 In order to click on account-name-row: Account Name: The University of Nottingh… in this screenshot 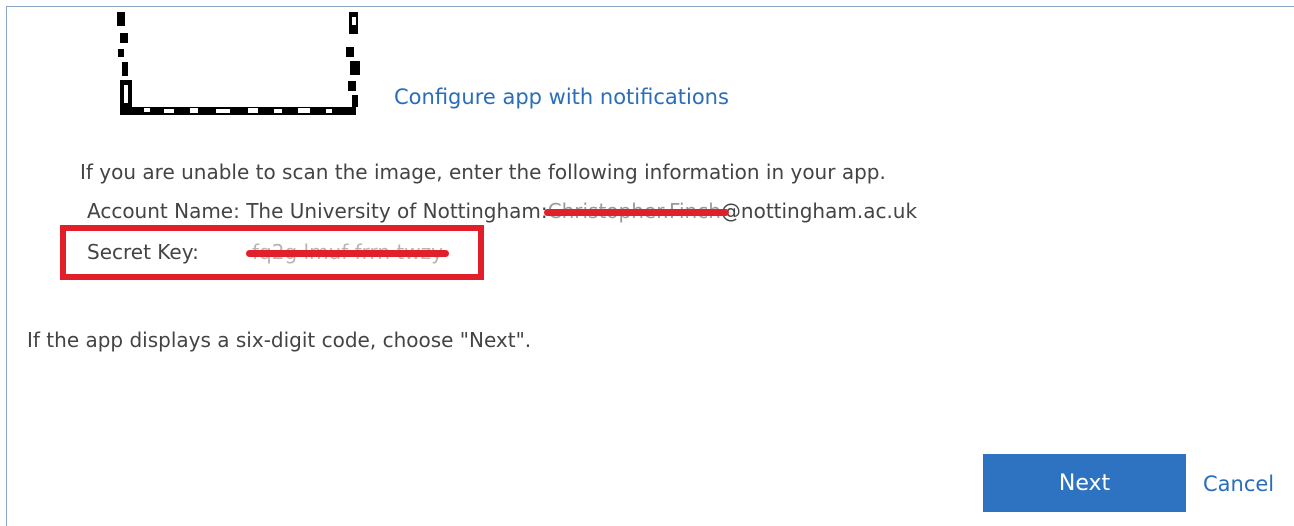, I will do `click(502, 211)`.